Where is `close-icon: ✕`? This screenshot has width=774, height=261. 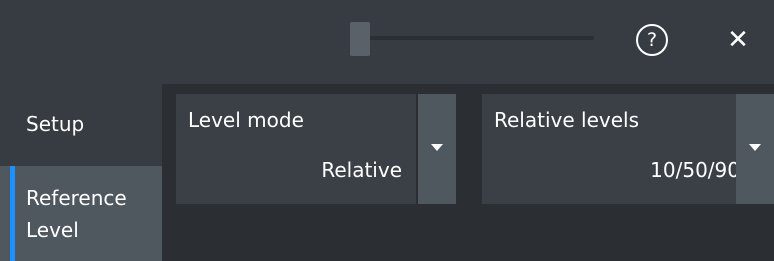
close-icon: ✕ is located at coordinates (738, 40).